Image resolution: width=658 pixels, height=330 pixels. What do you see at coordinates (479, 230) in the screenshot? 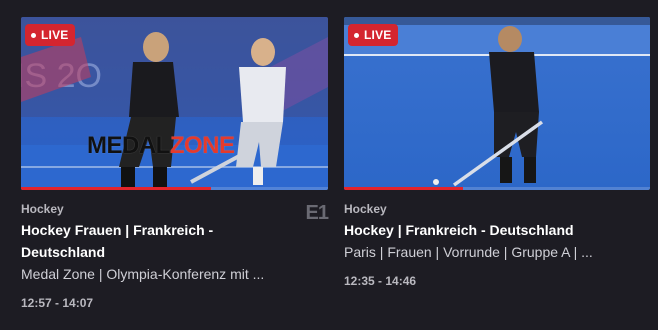
I see `video-title: Hockey | Frankreich - Deutschland` at bounding box center [479, 230].